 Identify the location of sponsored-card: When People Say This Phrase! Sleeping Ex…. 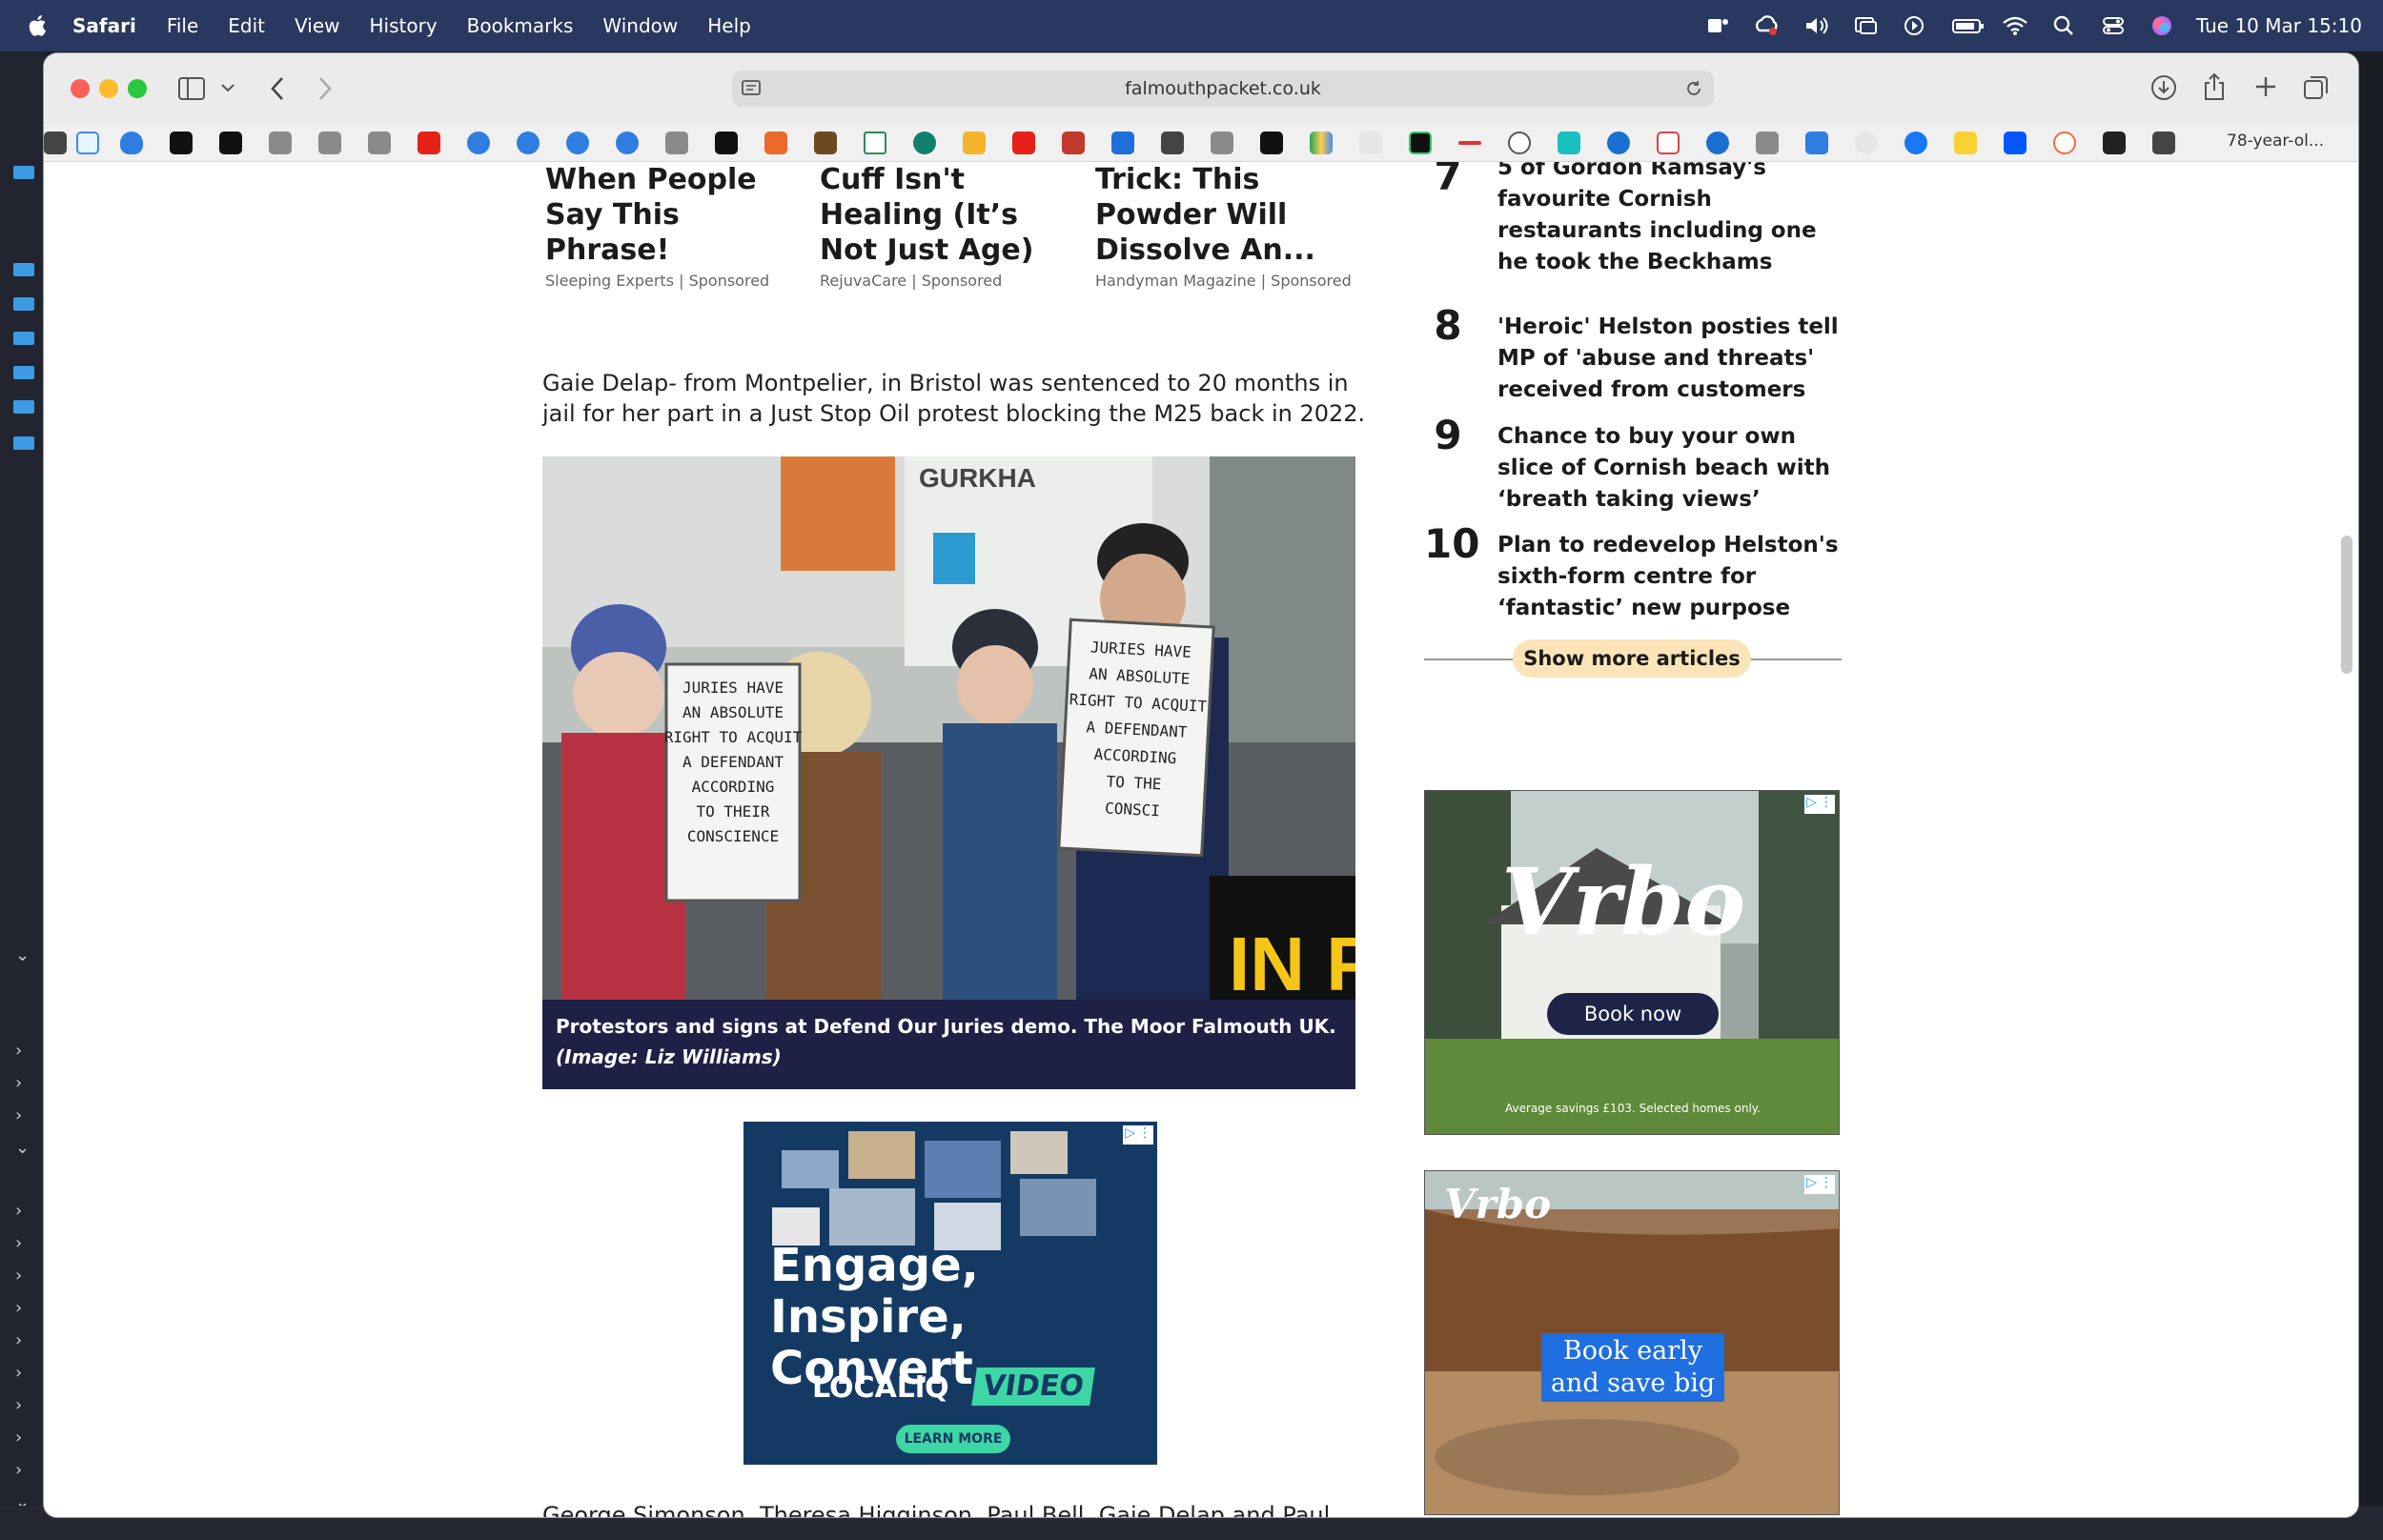
(674, 226).